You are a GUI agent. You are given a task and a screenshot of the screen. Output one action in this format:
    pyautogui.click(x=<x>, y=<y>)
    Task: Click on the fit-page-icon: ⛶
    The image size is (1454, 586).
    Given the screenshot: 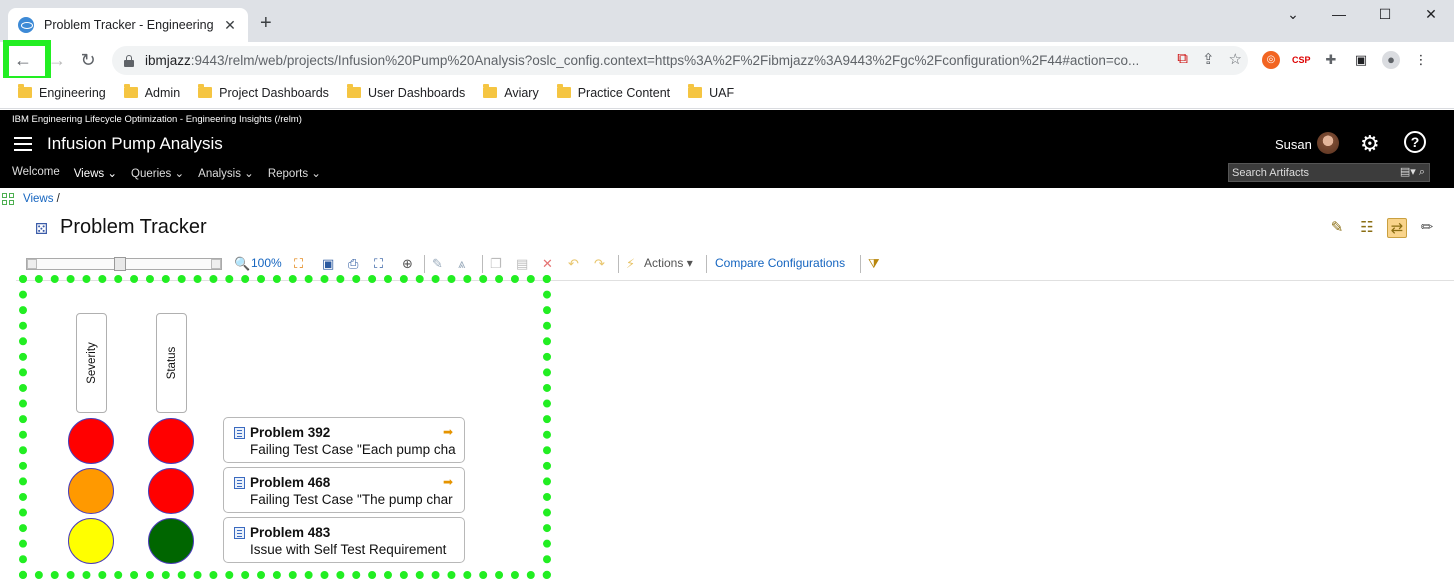 What is the action you would take?
    pyautogui.click(x=378, y=264)
    